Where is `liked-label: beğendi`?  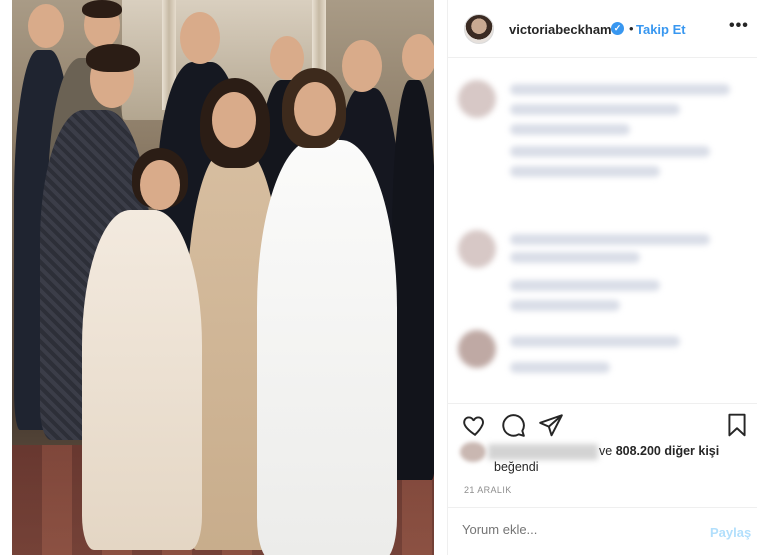
liked-label: beğendi is located at coordinates (516, 467).